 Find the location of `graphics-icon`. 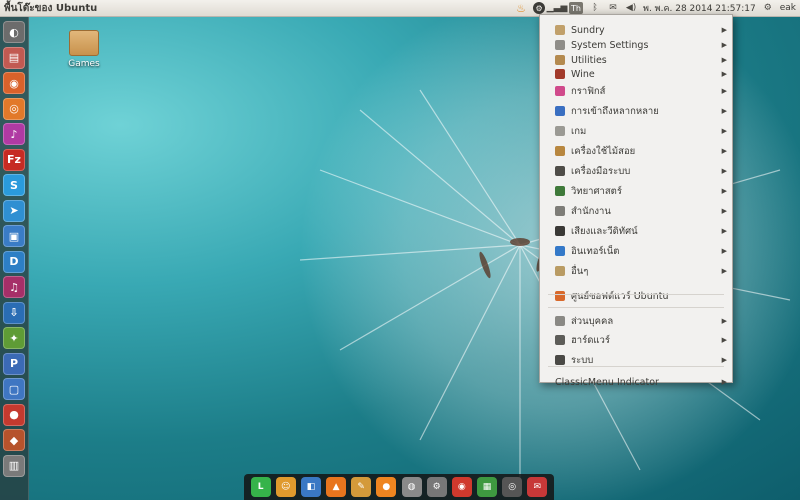

graphics-icon is located at coordinates (560, 91).